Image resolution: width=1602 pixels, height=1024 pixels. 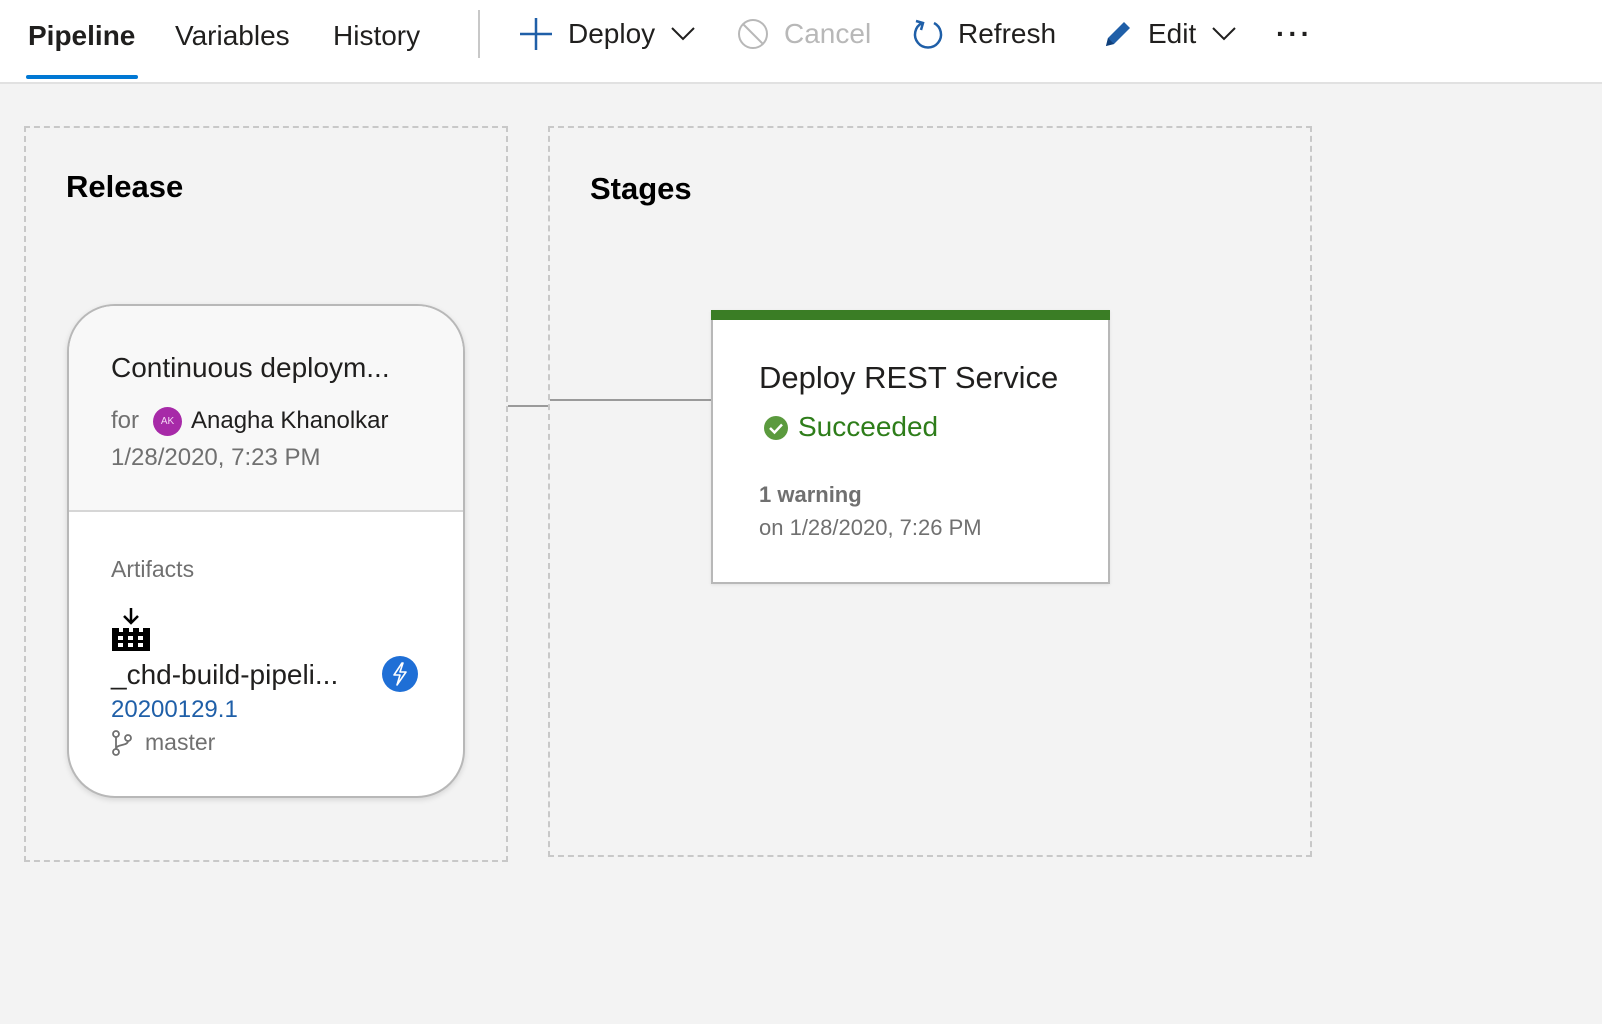 What do you see at coordinates (400, 674) in the screenshot?
I see `lightning-icon` at bounding box center [400, 674].